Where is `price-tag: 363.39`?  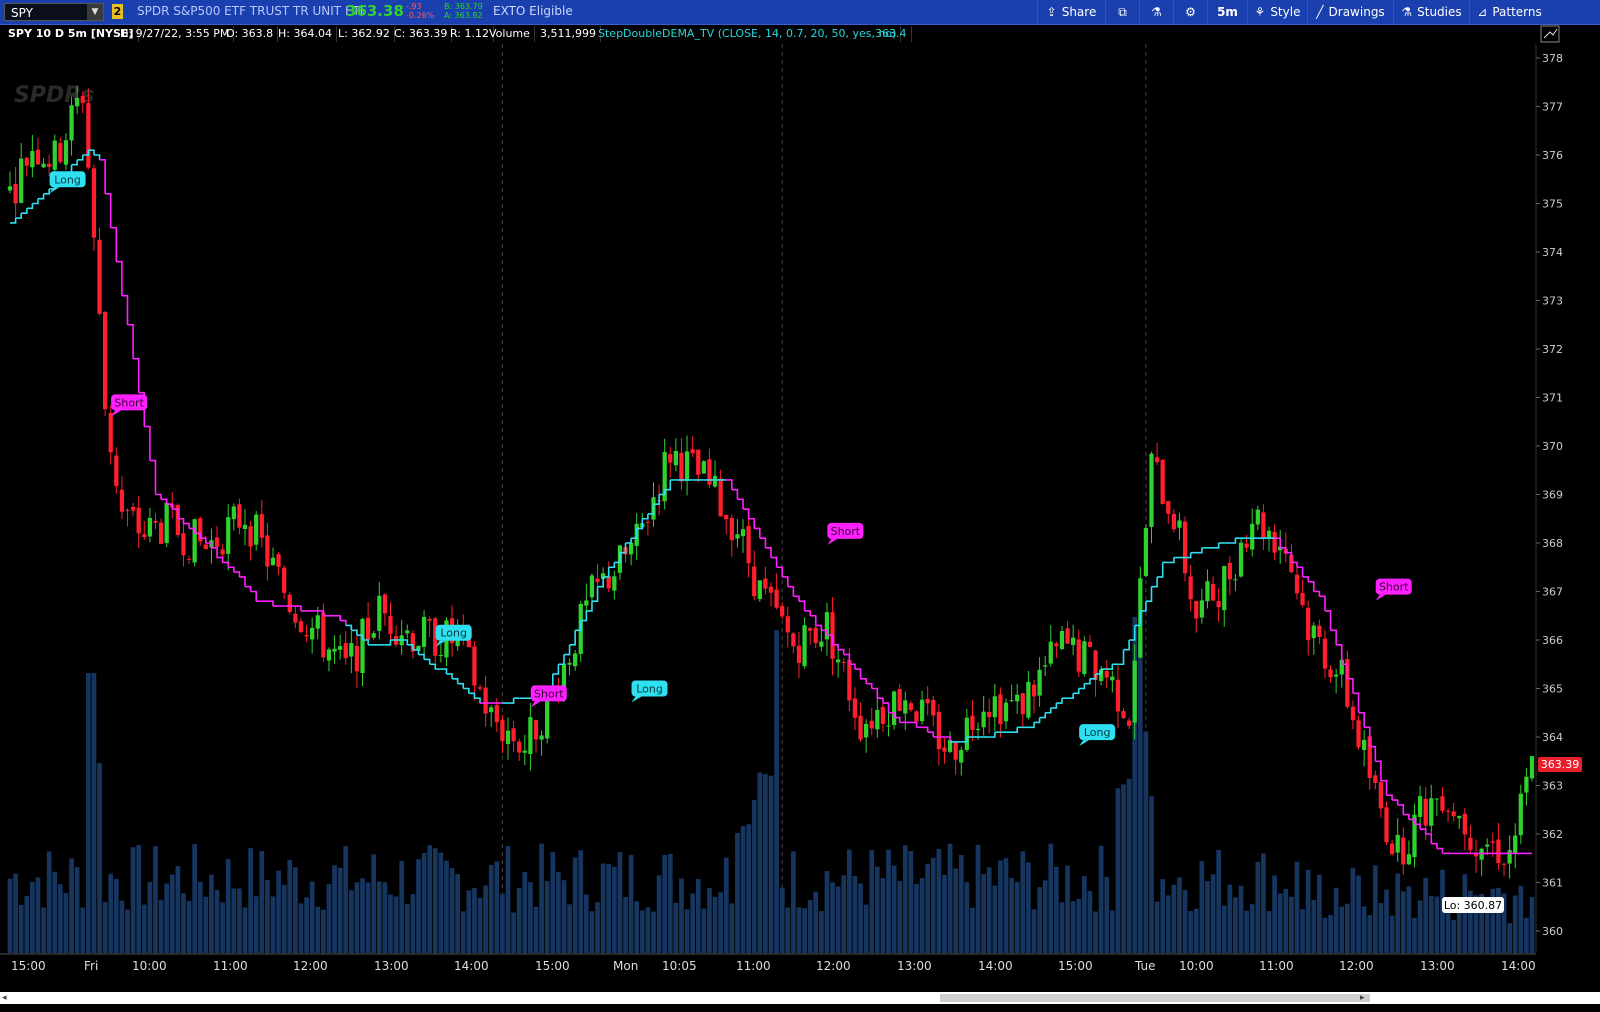 price-tag: 363.39 is located at coordinates (1560, 764).